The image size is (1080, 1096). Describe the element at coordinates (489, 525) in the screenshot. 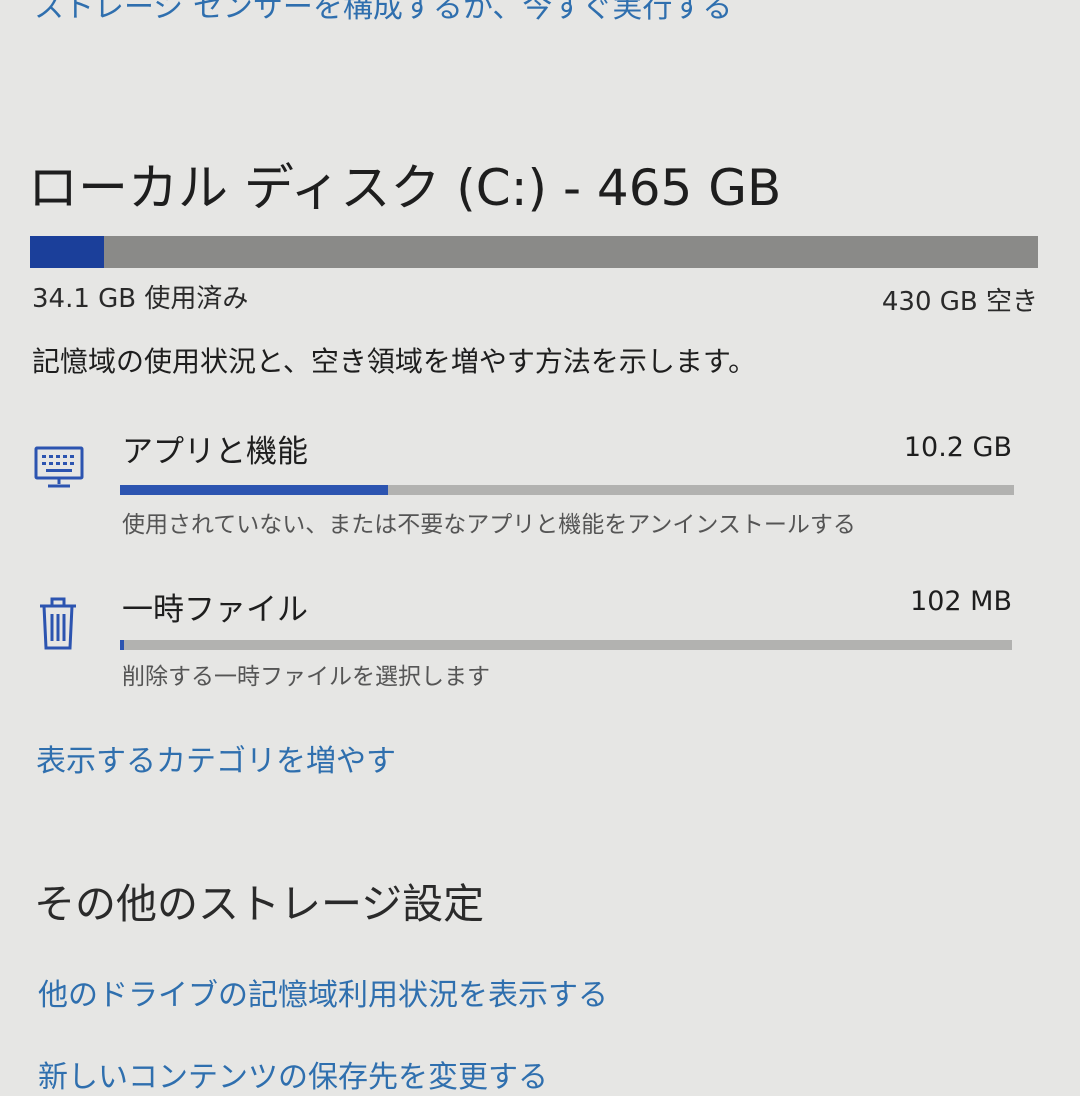

I see `category-apps-description: 使用されていない、または不要なアプリと機能をアンインストールする` at that location.